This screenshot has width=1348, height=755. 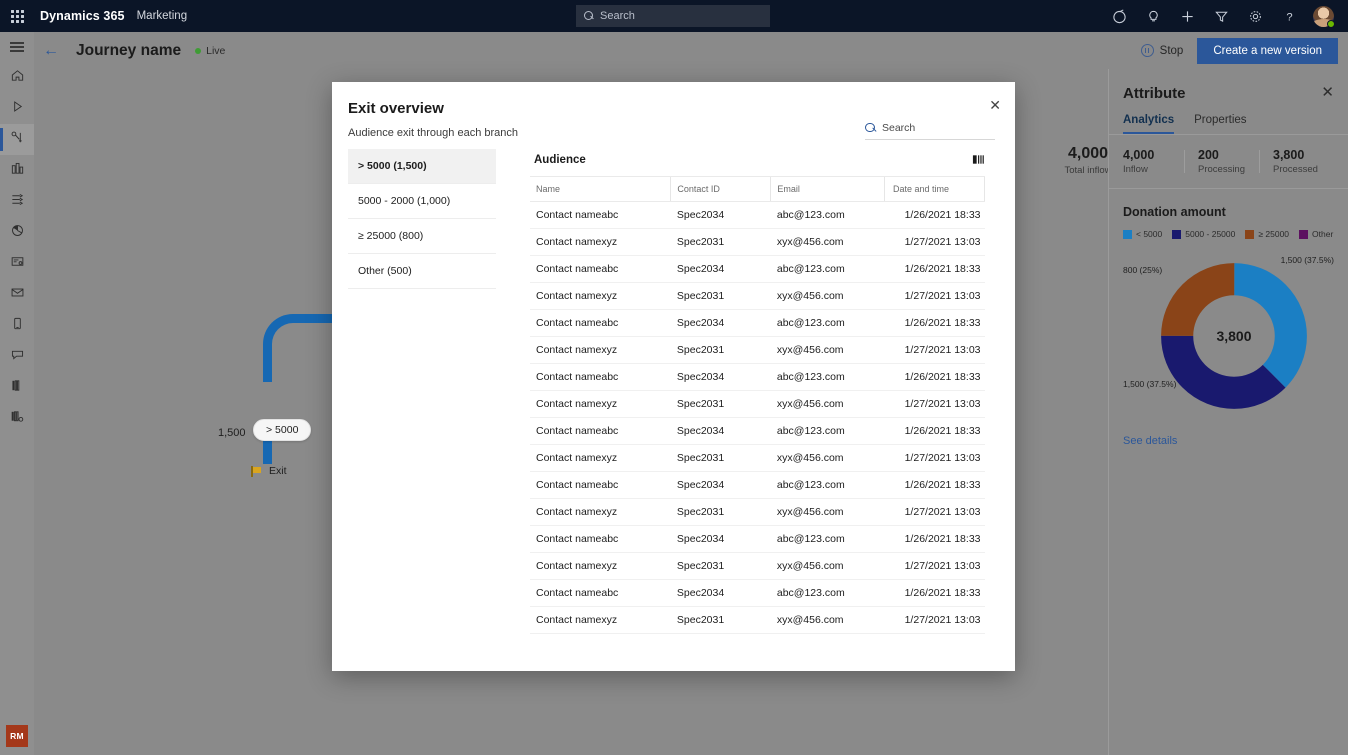 What do you see at coordinates (1289, 16) in the screenshot?
I see `help-icon: ?` at bounding box center [1289, 16].